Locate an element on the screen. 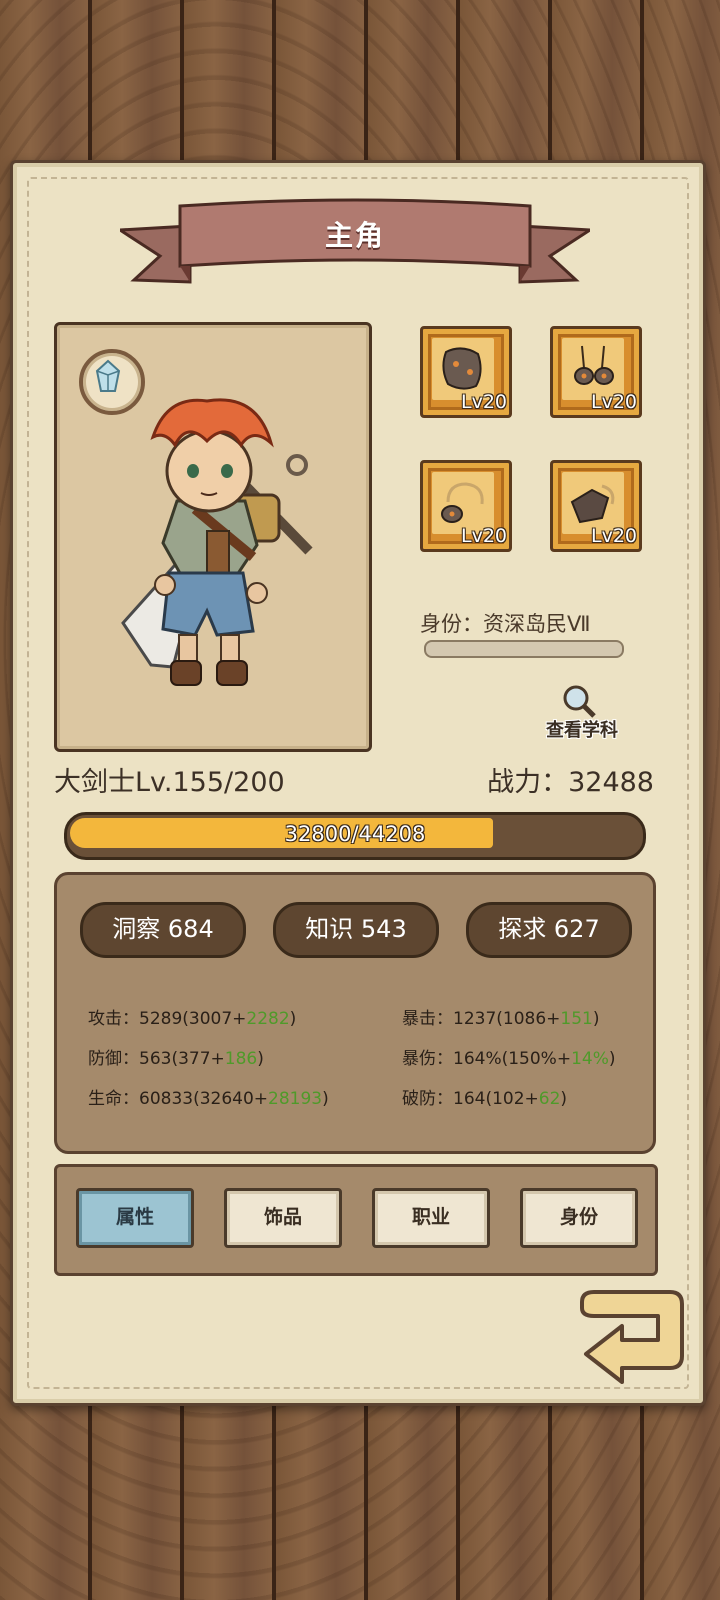  identity-progress-bar is located at coordinates (524, 649).